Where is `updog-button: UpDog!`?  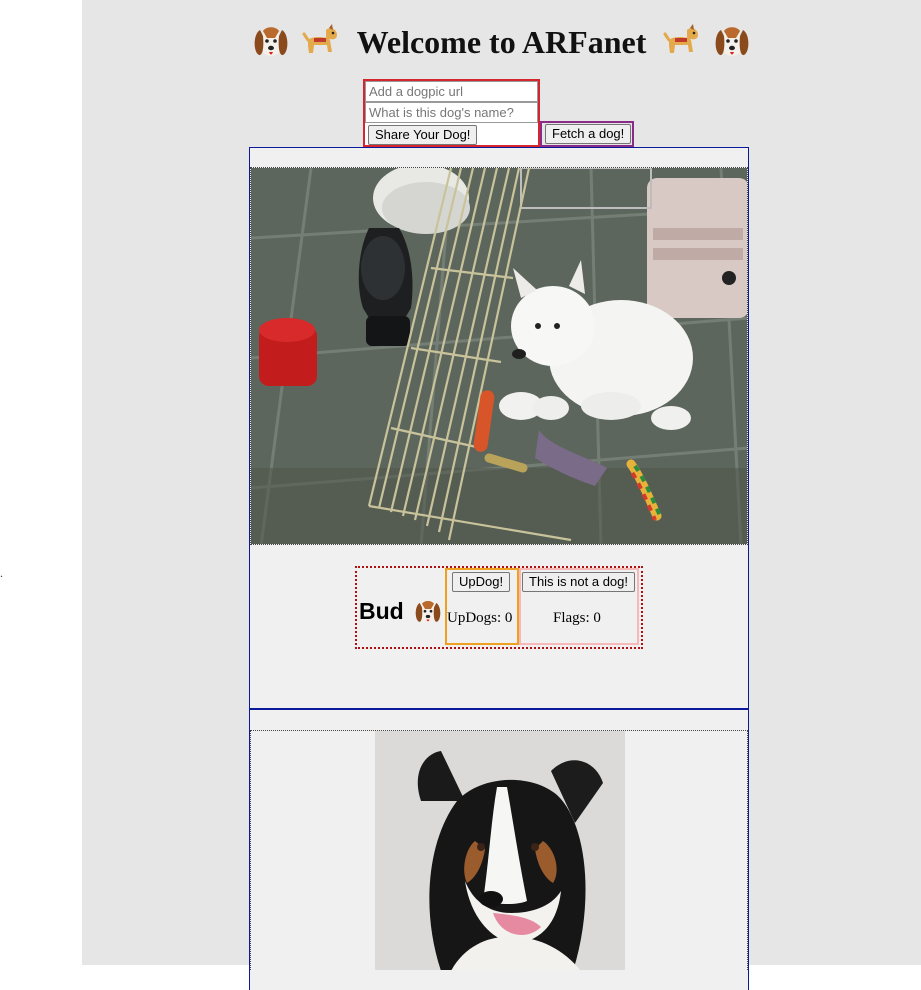
updog-button: UpDog! is located at coordinates (481, 582).